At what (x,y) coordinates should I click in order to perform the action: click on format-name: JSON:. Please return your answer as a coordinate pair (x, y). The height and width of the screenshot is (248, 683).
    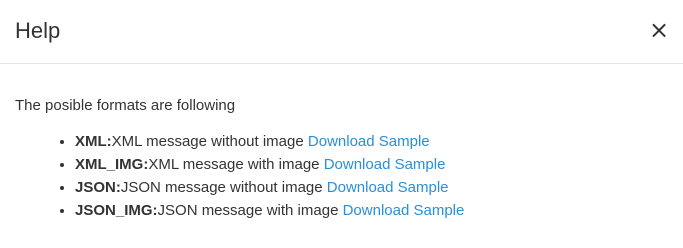
    Looking at the image, I should click on (98, 187).